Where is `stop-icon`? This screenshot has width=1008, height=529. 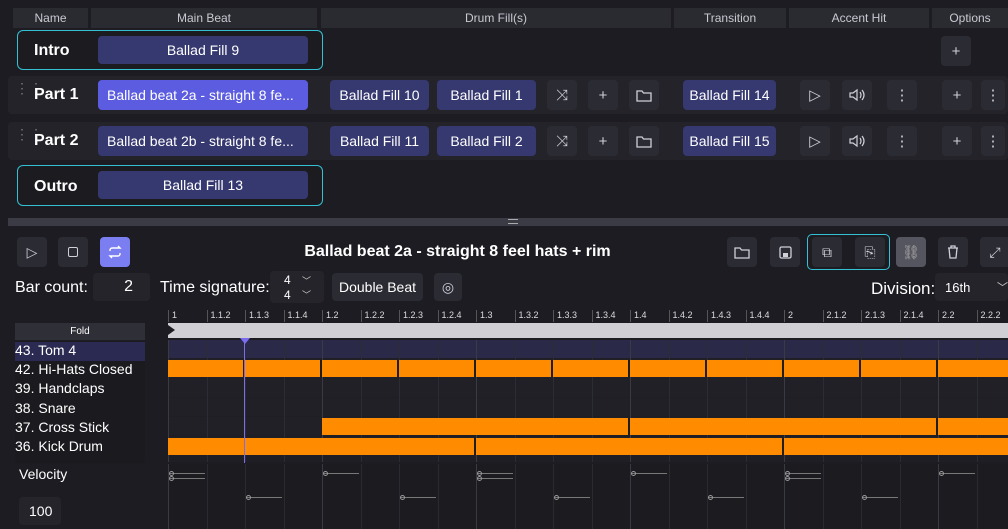
stop-icon is located at coordinates (73, 252).